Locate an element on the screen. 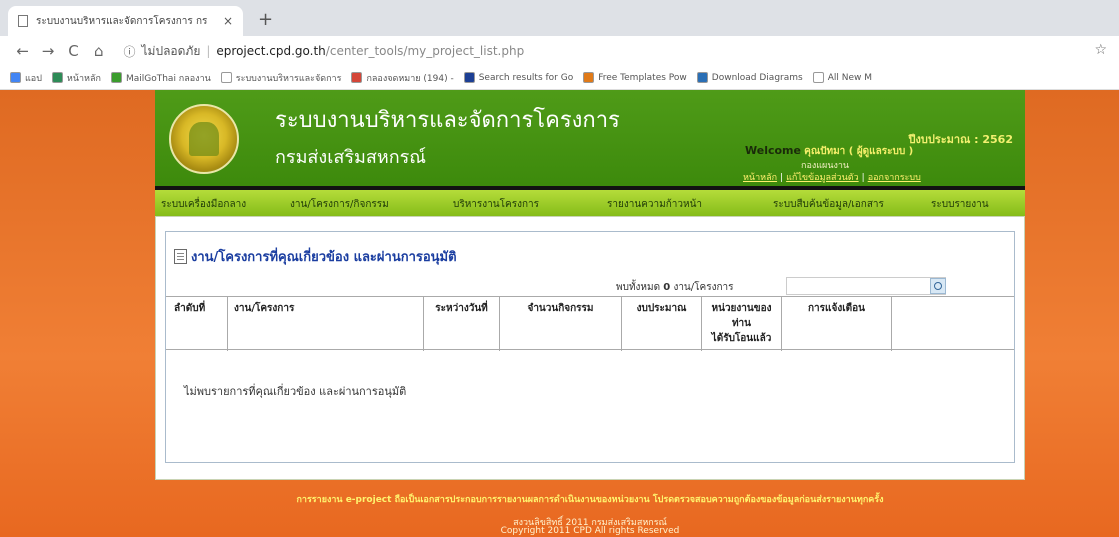 This screenshot has height=537, width=1119. reload-icon: C is located at coordinates (73, 51).